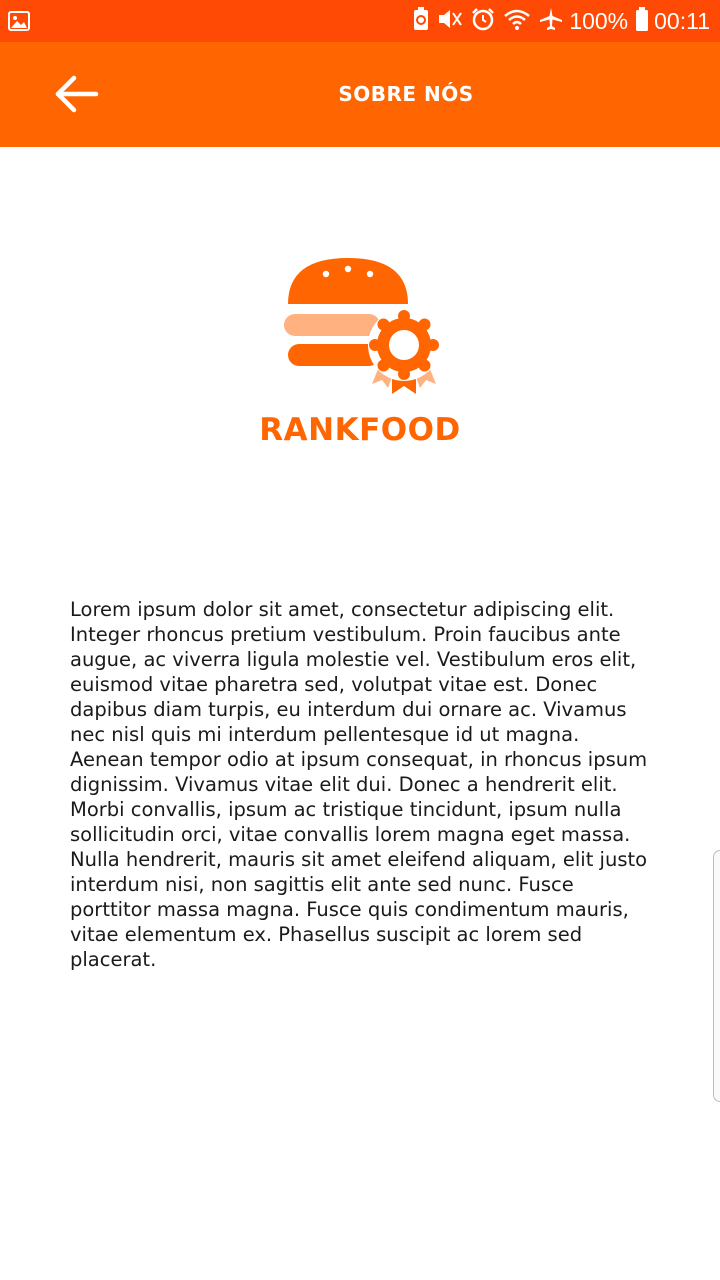 This screenshot has height=1280, width=720. Describe the element at coordinates (19, 23) in the screenshot. I see `gallery-icon` at that location.